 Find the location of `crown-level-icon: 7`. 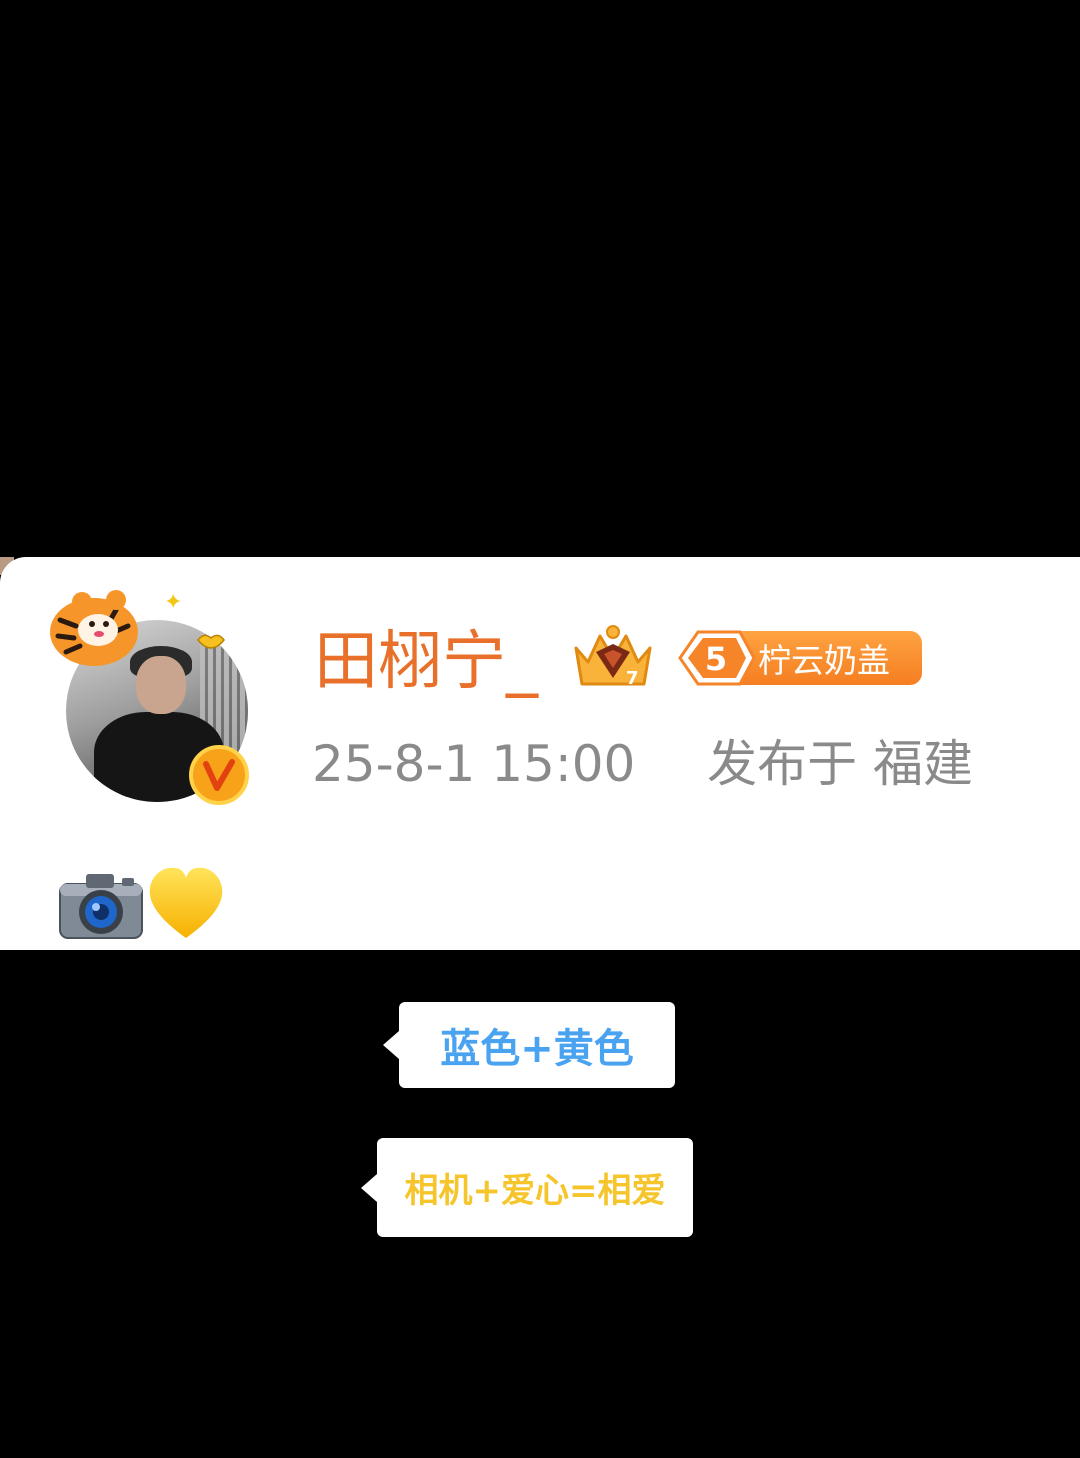

crown-level-icon: 7 is located at coordinates (613, 657).